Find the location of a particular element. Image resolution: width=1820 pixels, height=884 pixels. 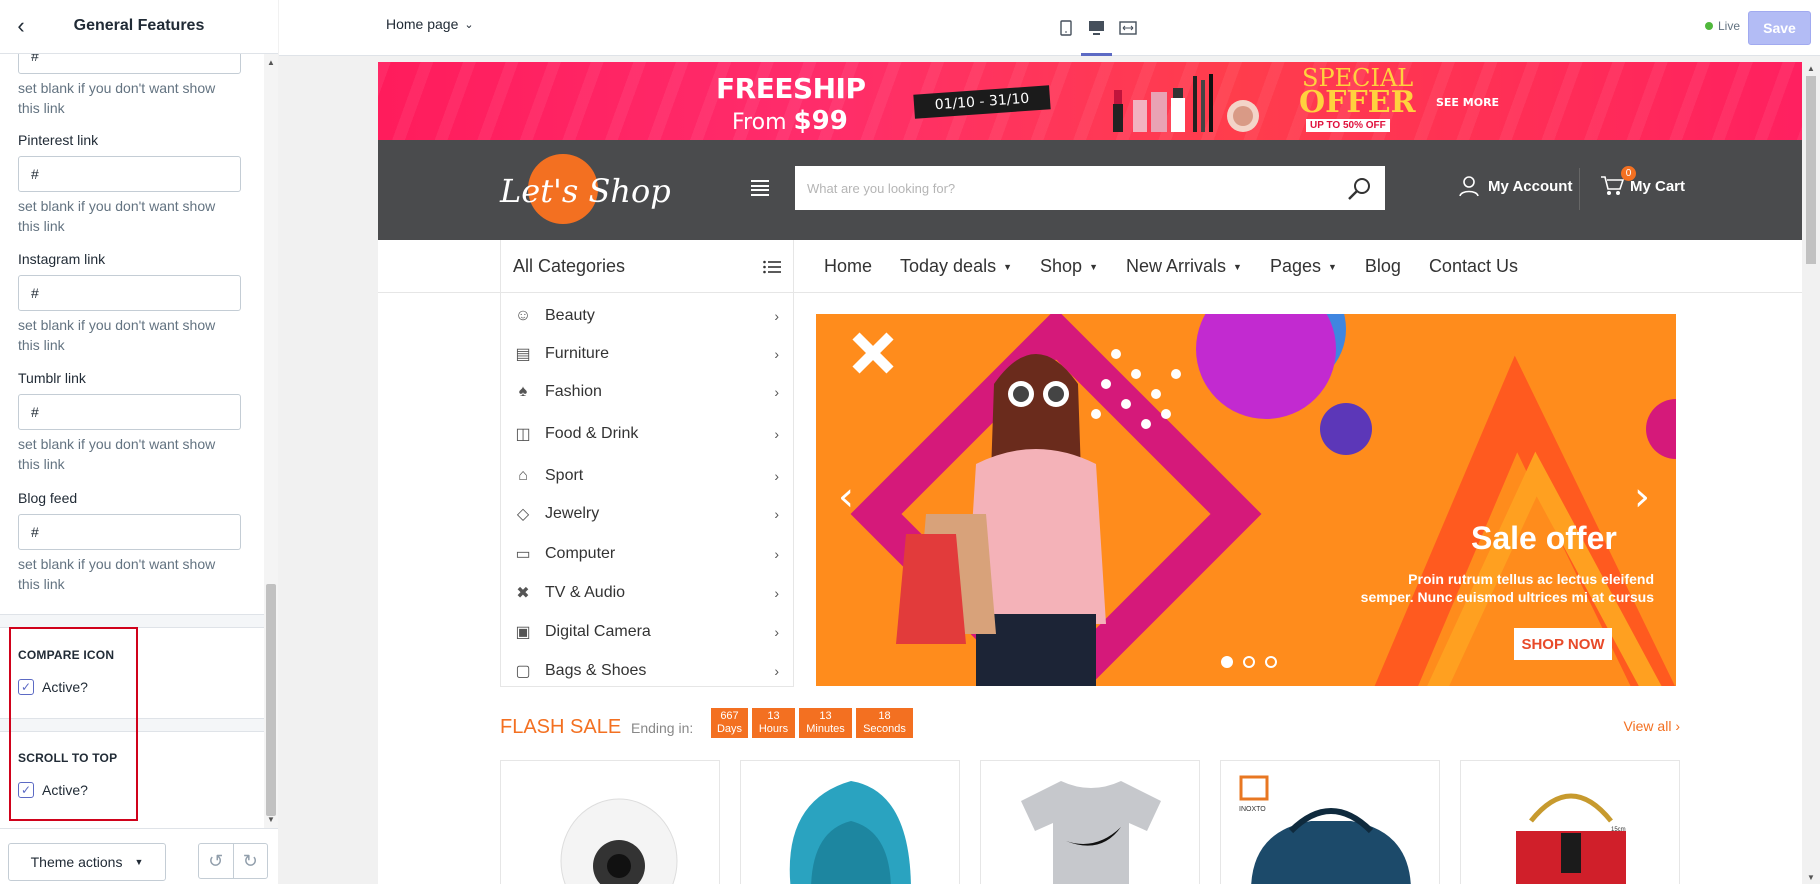

category-item-digital-camera: ▣ Digital Camera › is located at coordinates (648, 632).